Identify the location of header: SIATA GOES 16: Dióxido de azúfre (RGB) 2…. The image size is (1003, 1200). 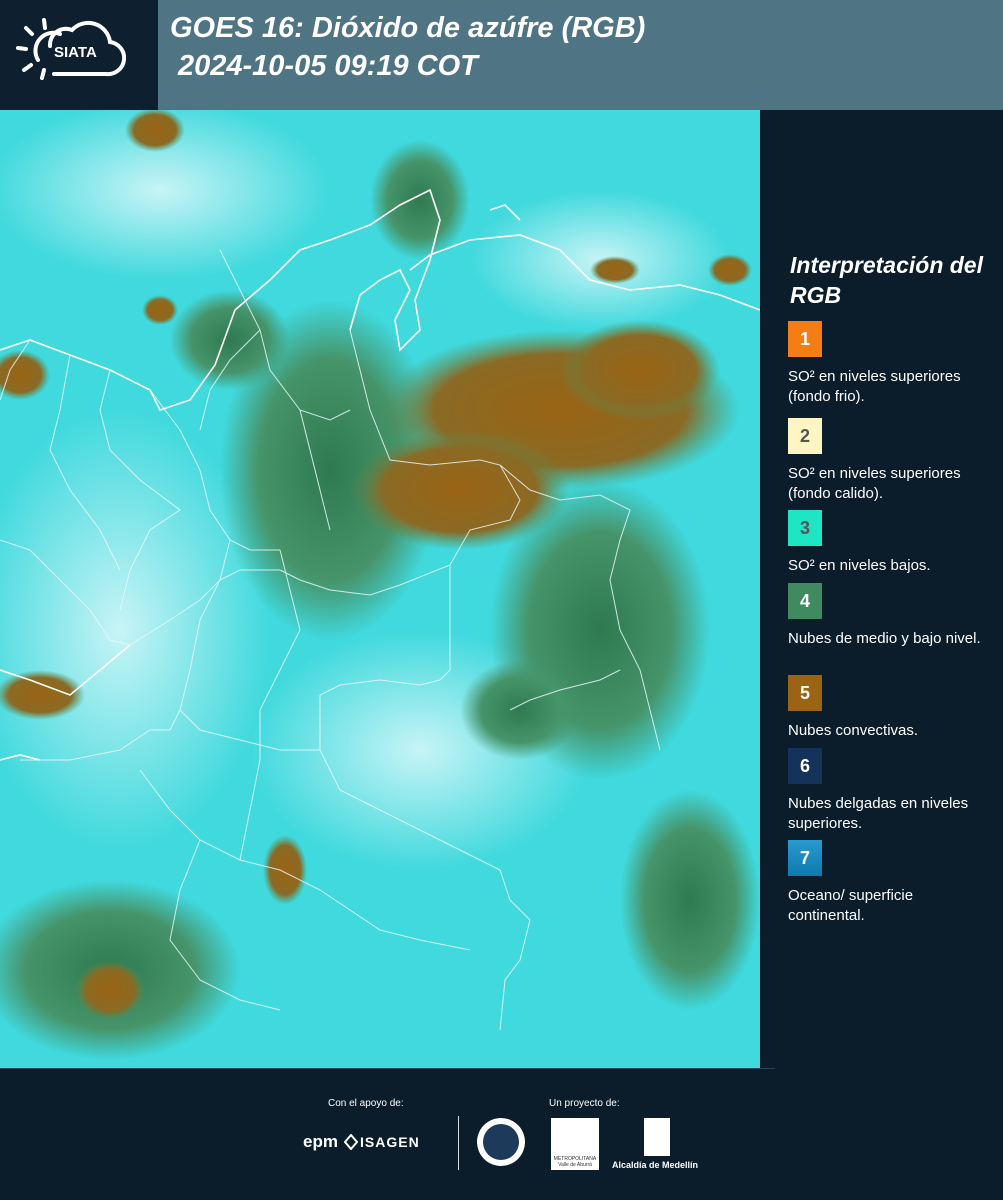
(501, 55).